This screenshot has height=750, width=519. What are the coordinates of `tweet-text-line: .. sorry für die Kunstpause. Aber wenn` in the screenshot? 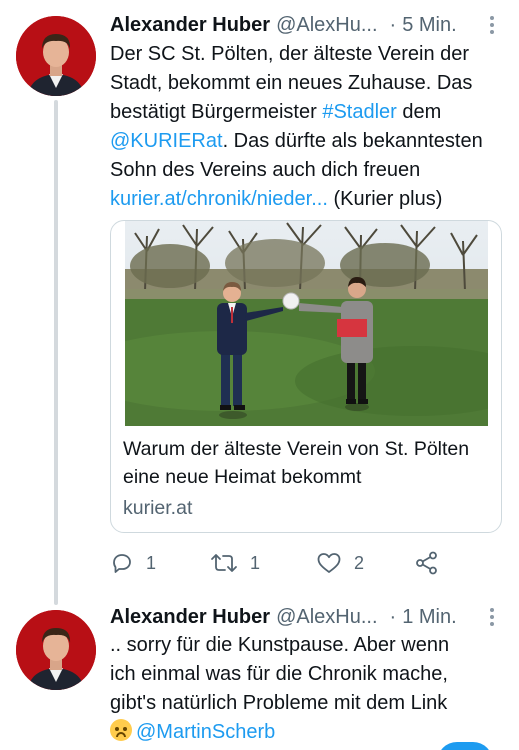 It's located at (280, 645).